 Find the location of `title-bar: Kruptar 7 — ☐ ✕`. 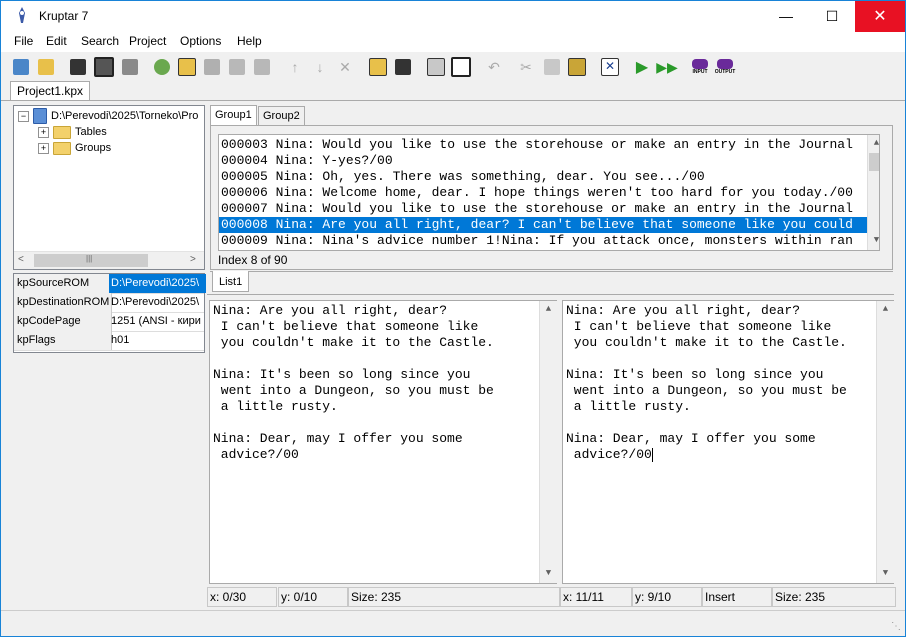

title-bar: Kruptar 7 — ☐ ✕ is located at coordinates (453, 16).